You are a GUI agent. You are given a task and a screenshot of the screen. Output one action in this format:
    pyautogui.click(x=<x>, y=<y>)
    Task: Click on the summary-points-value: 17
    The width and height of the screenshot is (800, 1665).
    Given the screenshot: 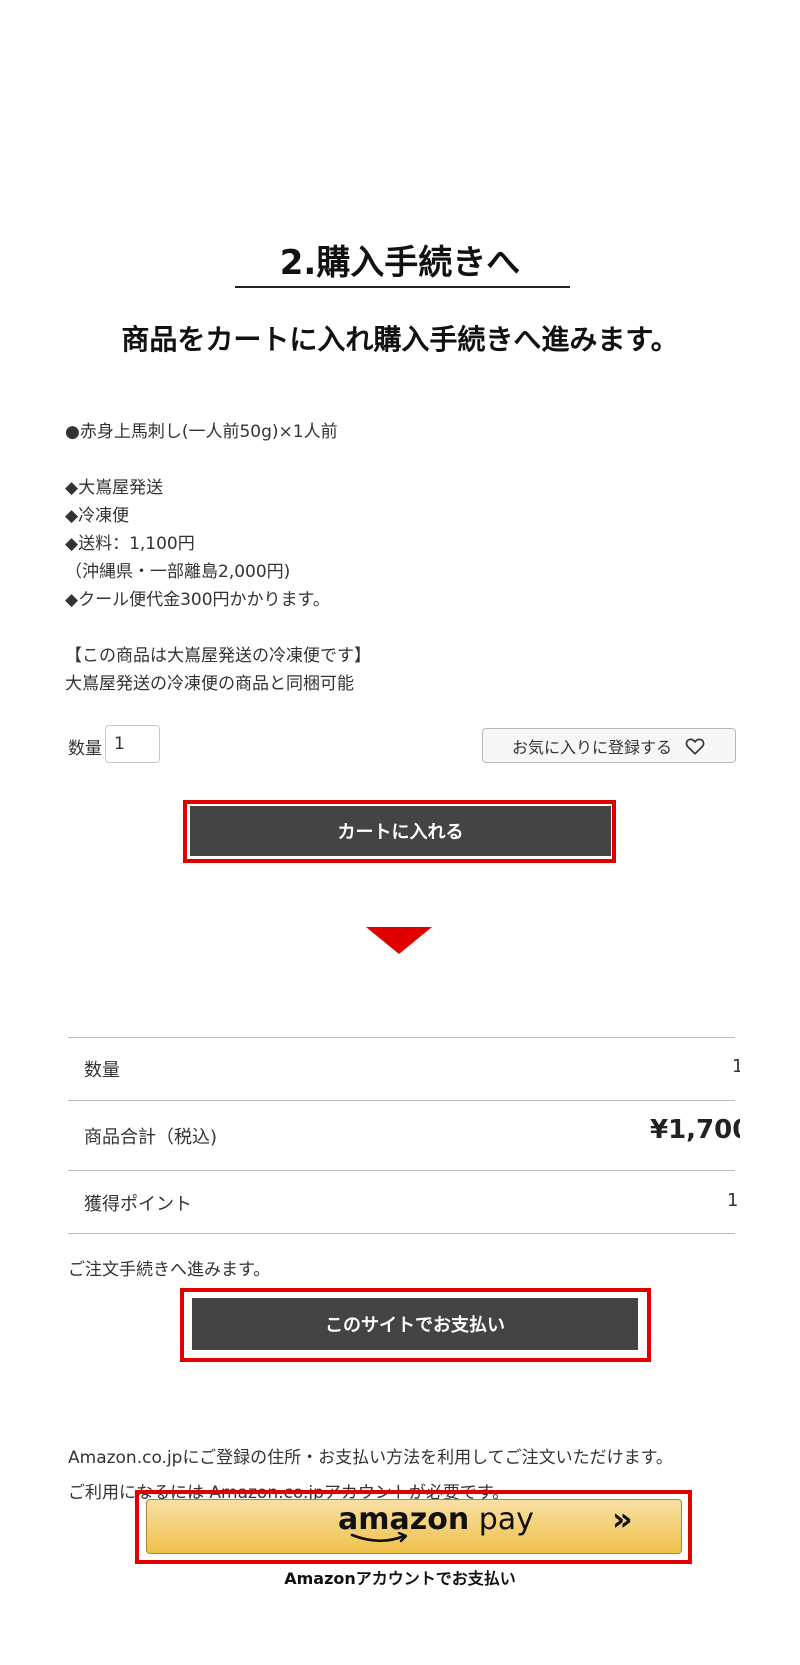 What is the action you would take?
    pyautogui.click(x=733, y=1200)
    